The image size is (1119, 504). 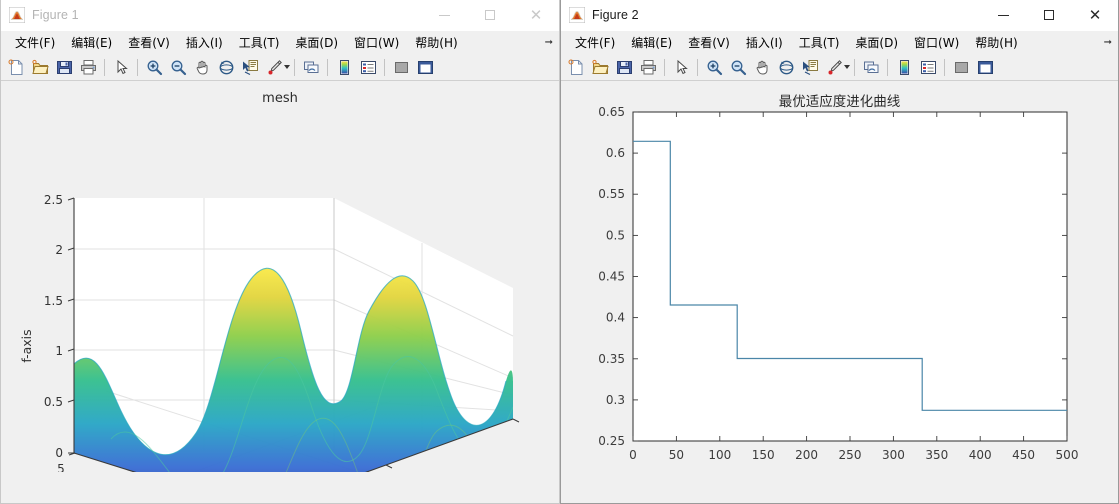 I want to click on x-tick-250: 250, so click(x=850, y=455).